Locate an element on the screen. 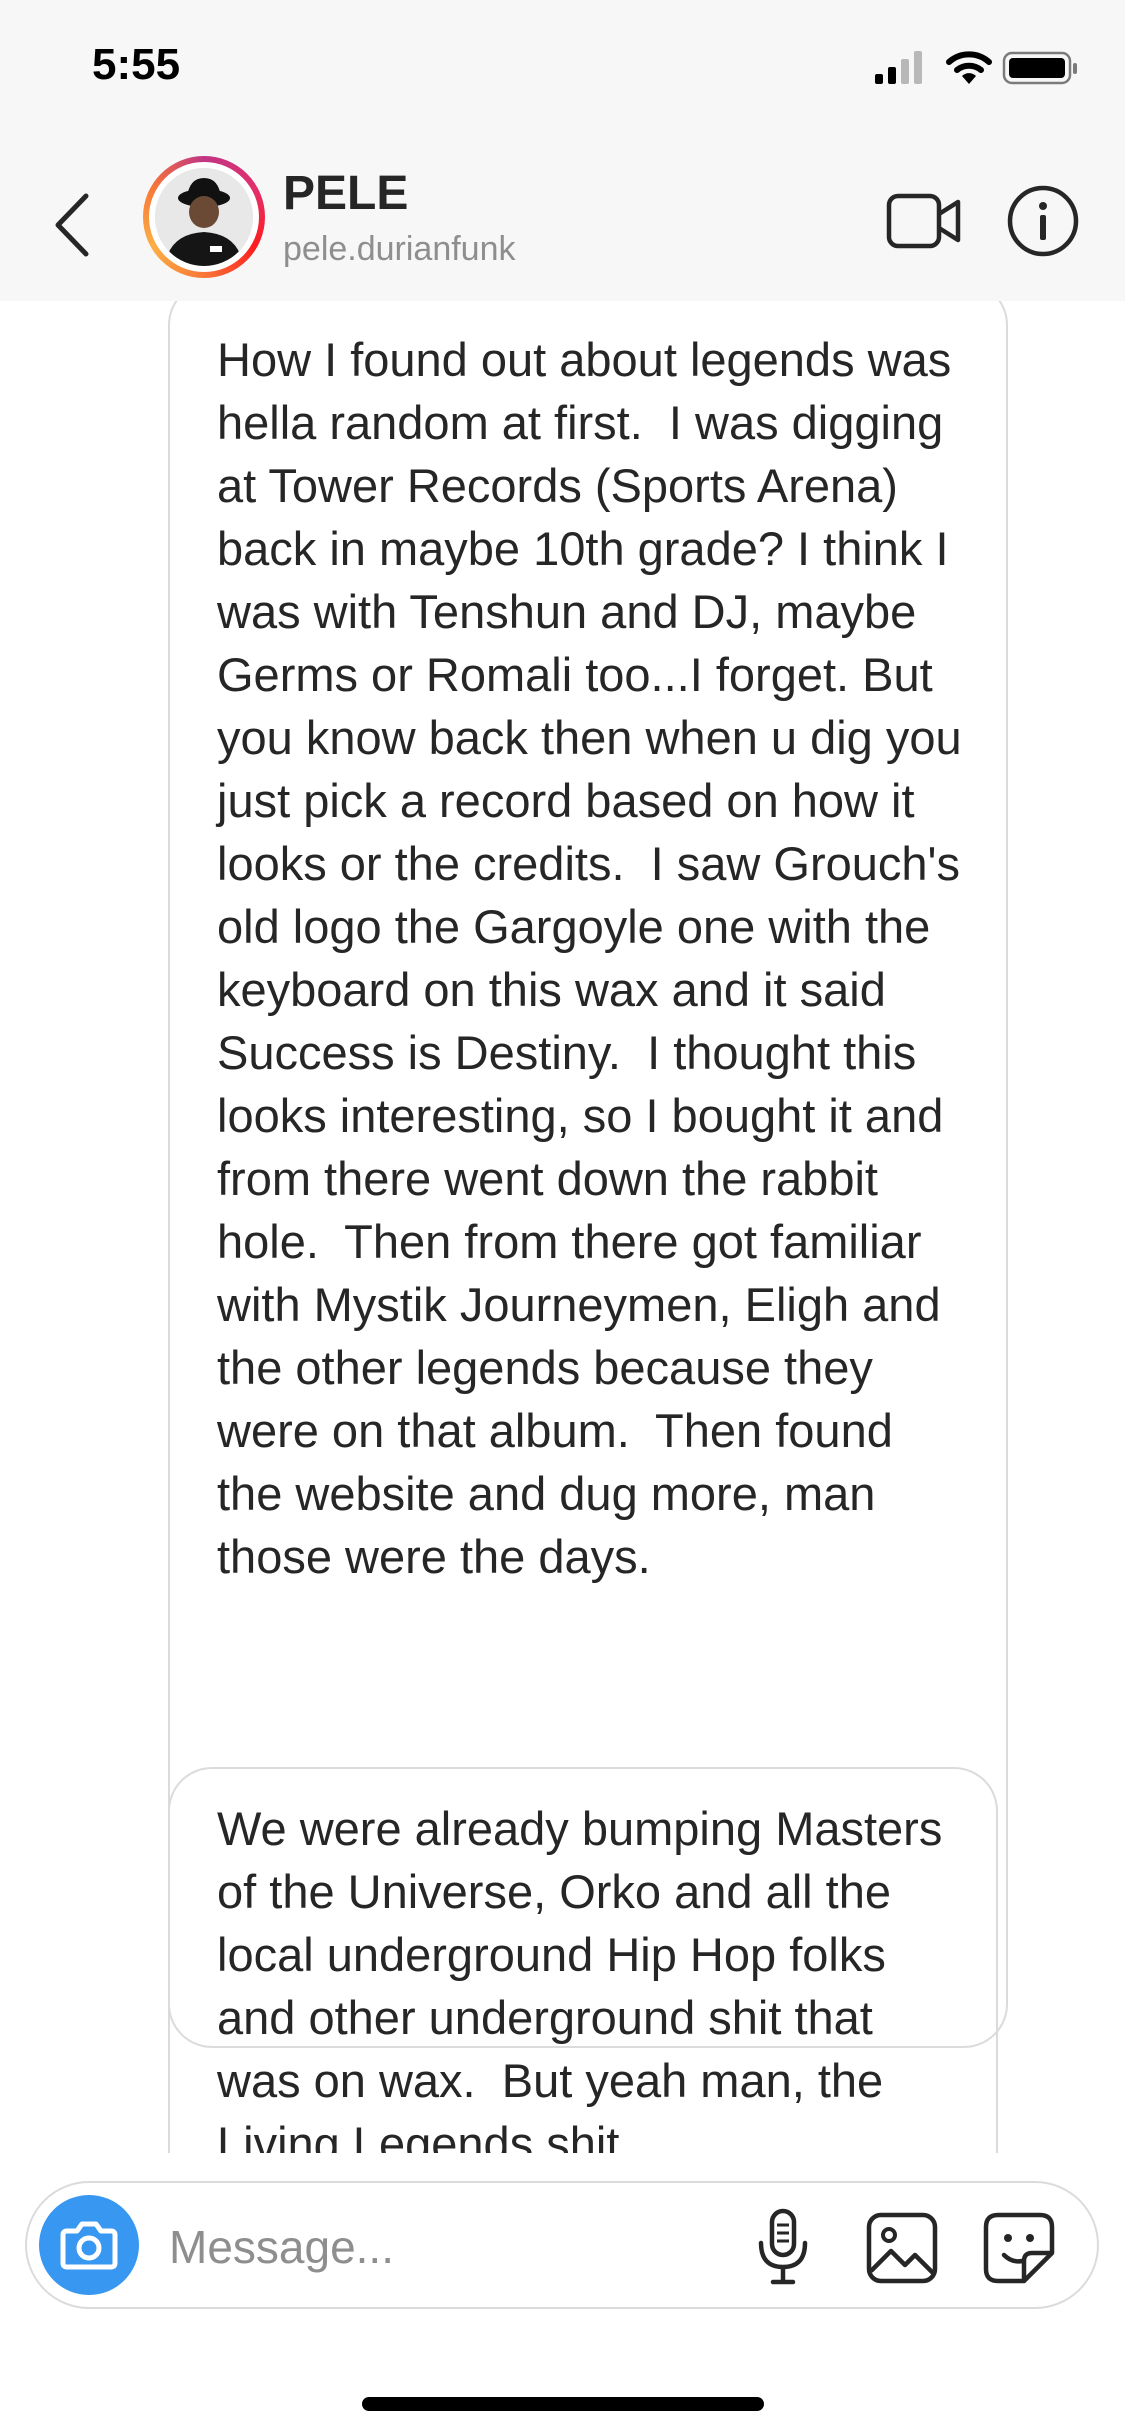  sticker-button is located at coordinates (1019, 2248).